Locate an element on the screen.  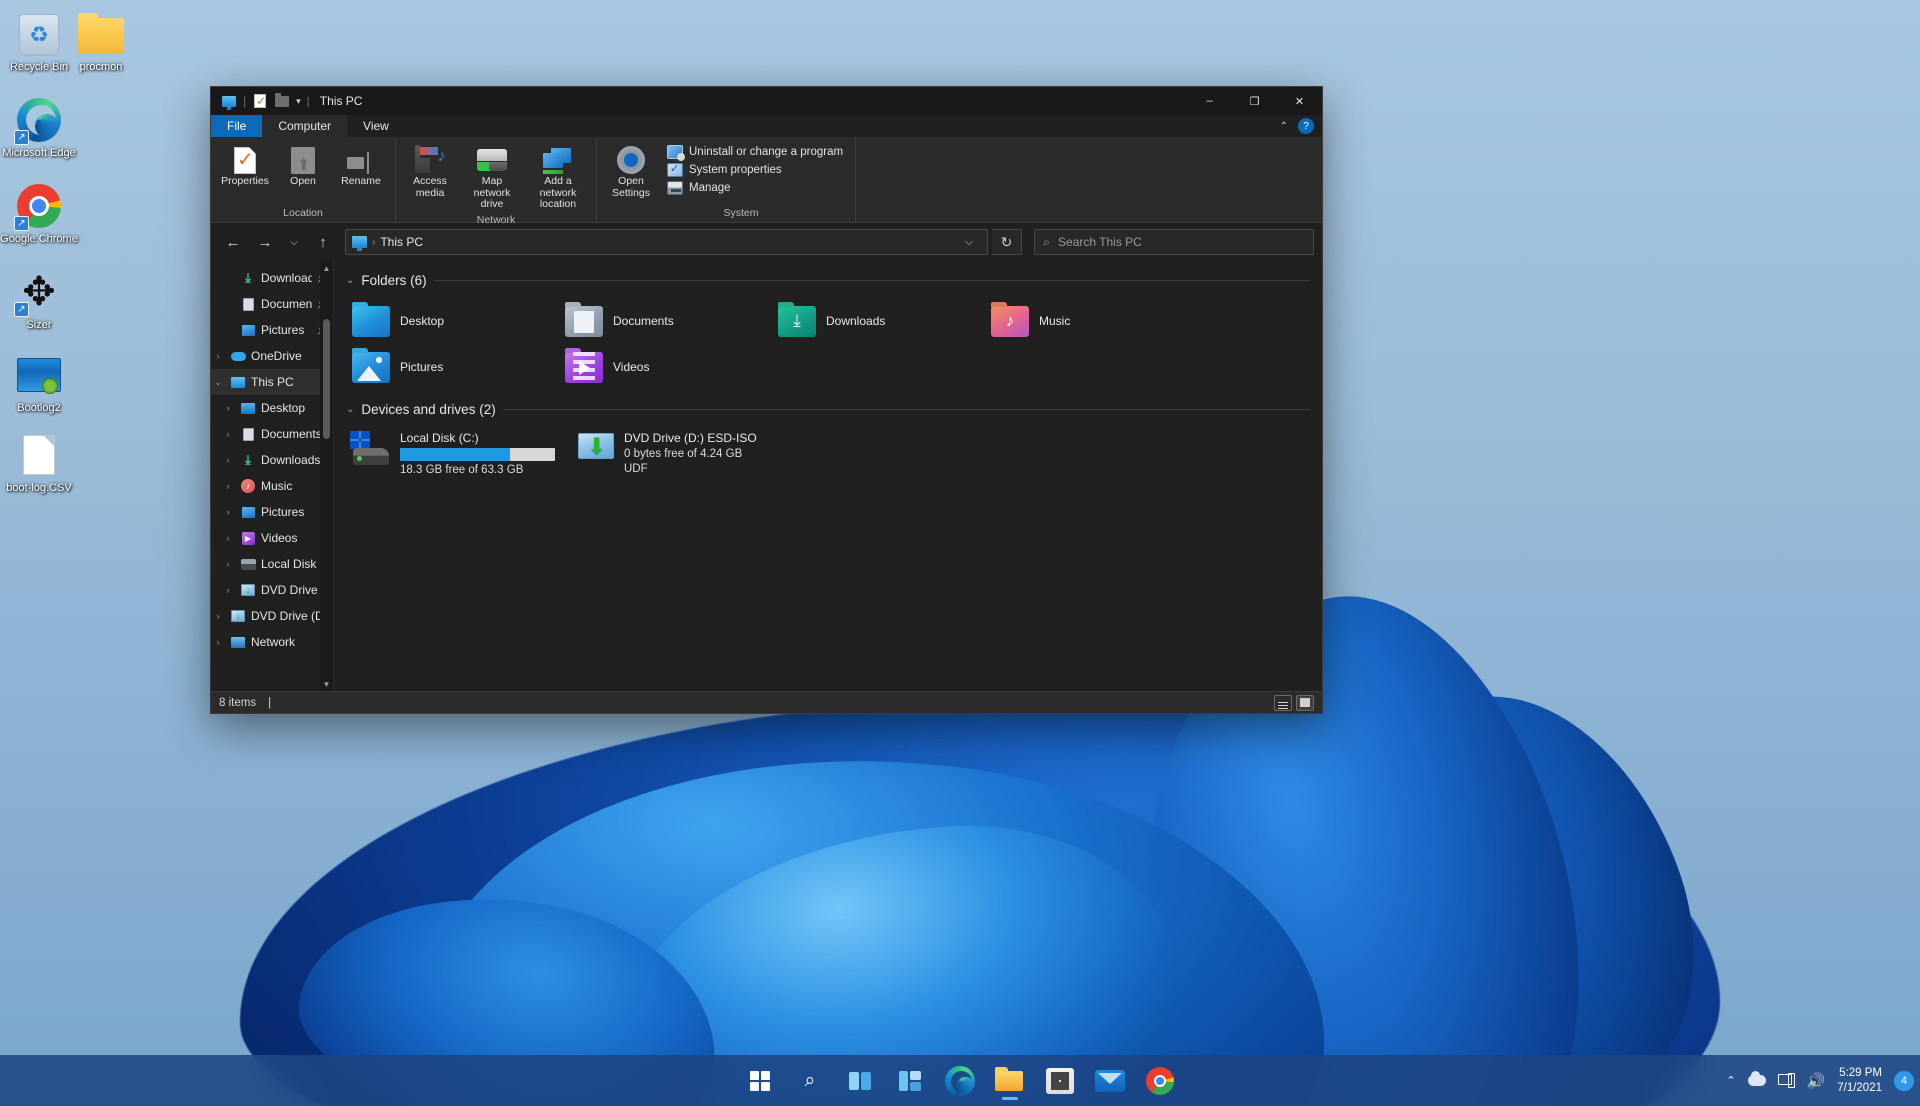
sidebar-item-onedrive: › OneDrive is located at coordinates (272, 356).